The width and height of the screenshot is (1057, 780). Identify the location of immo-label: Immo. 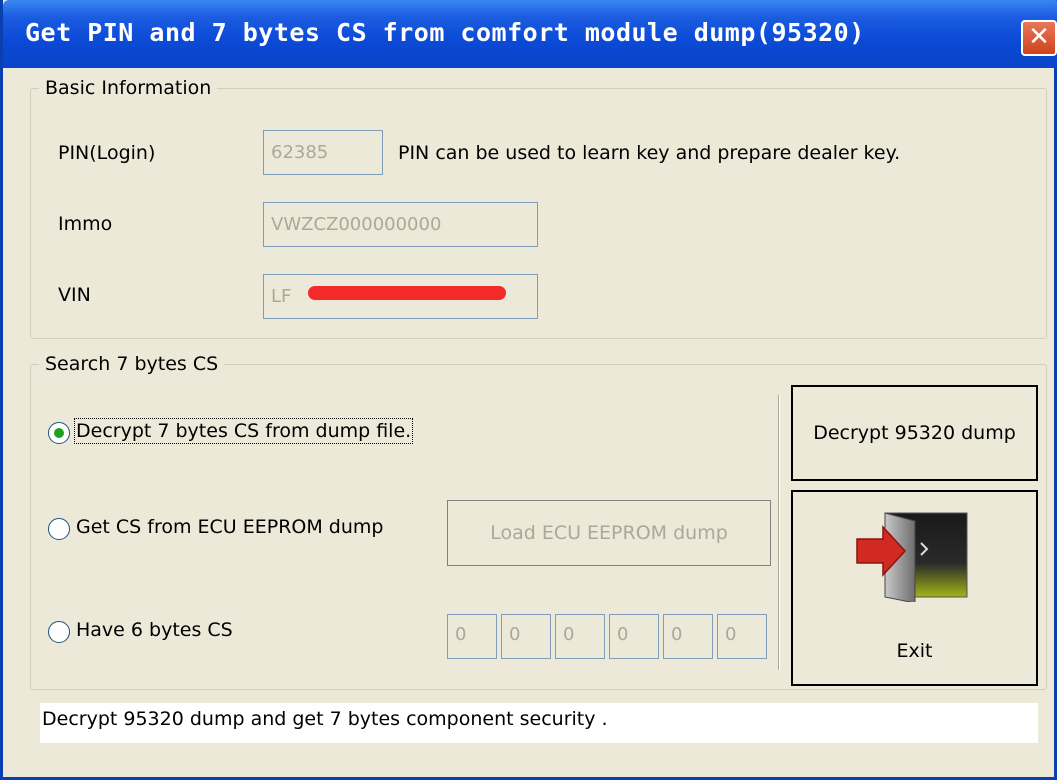
(85, 224).